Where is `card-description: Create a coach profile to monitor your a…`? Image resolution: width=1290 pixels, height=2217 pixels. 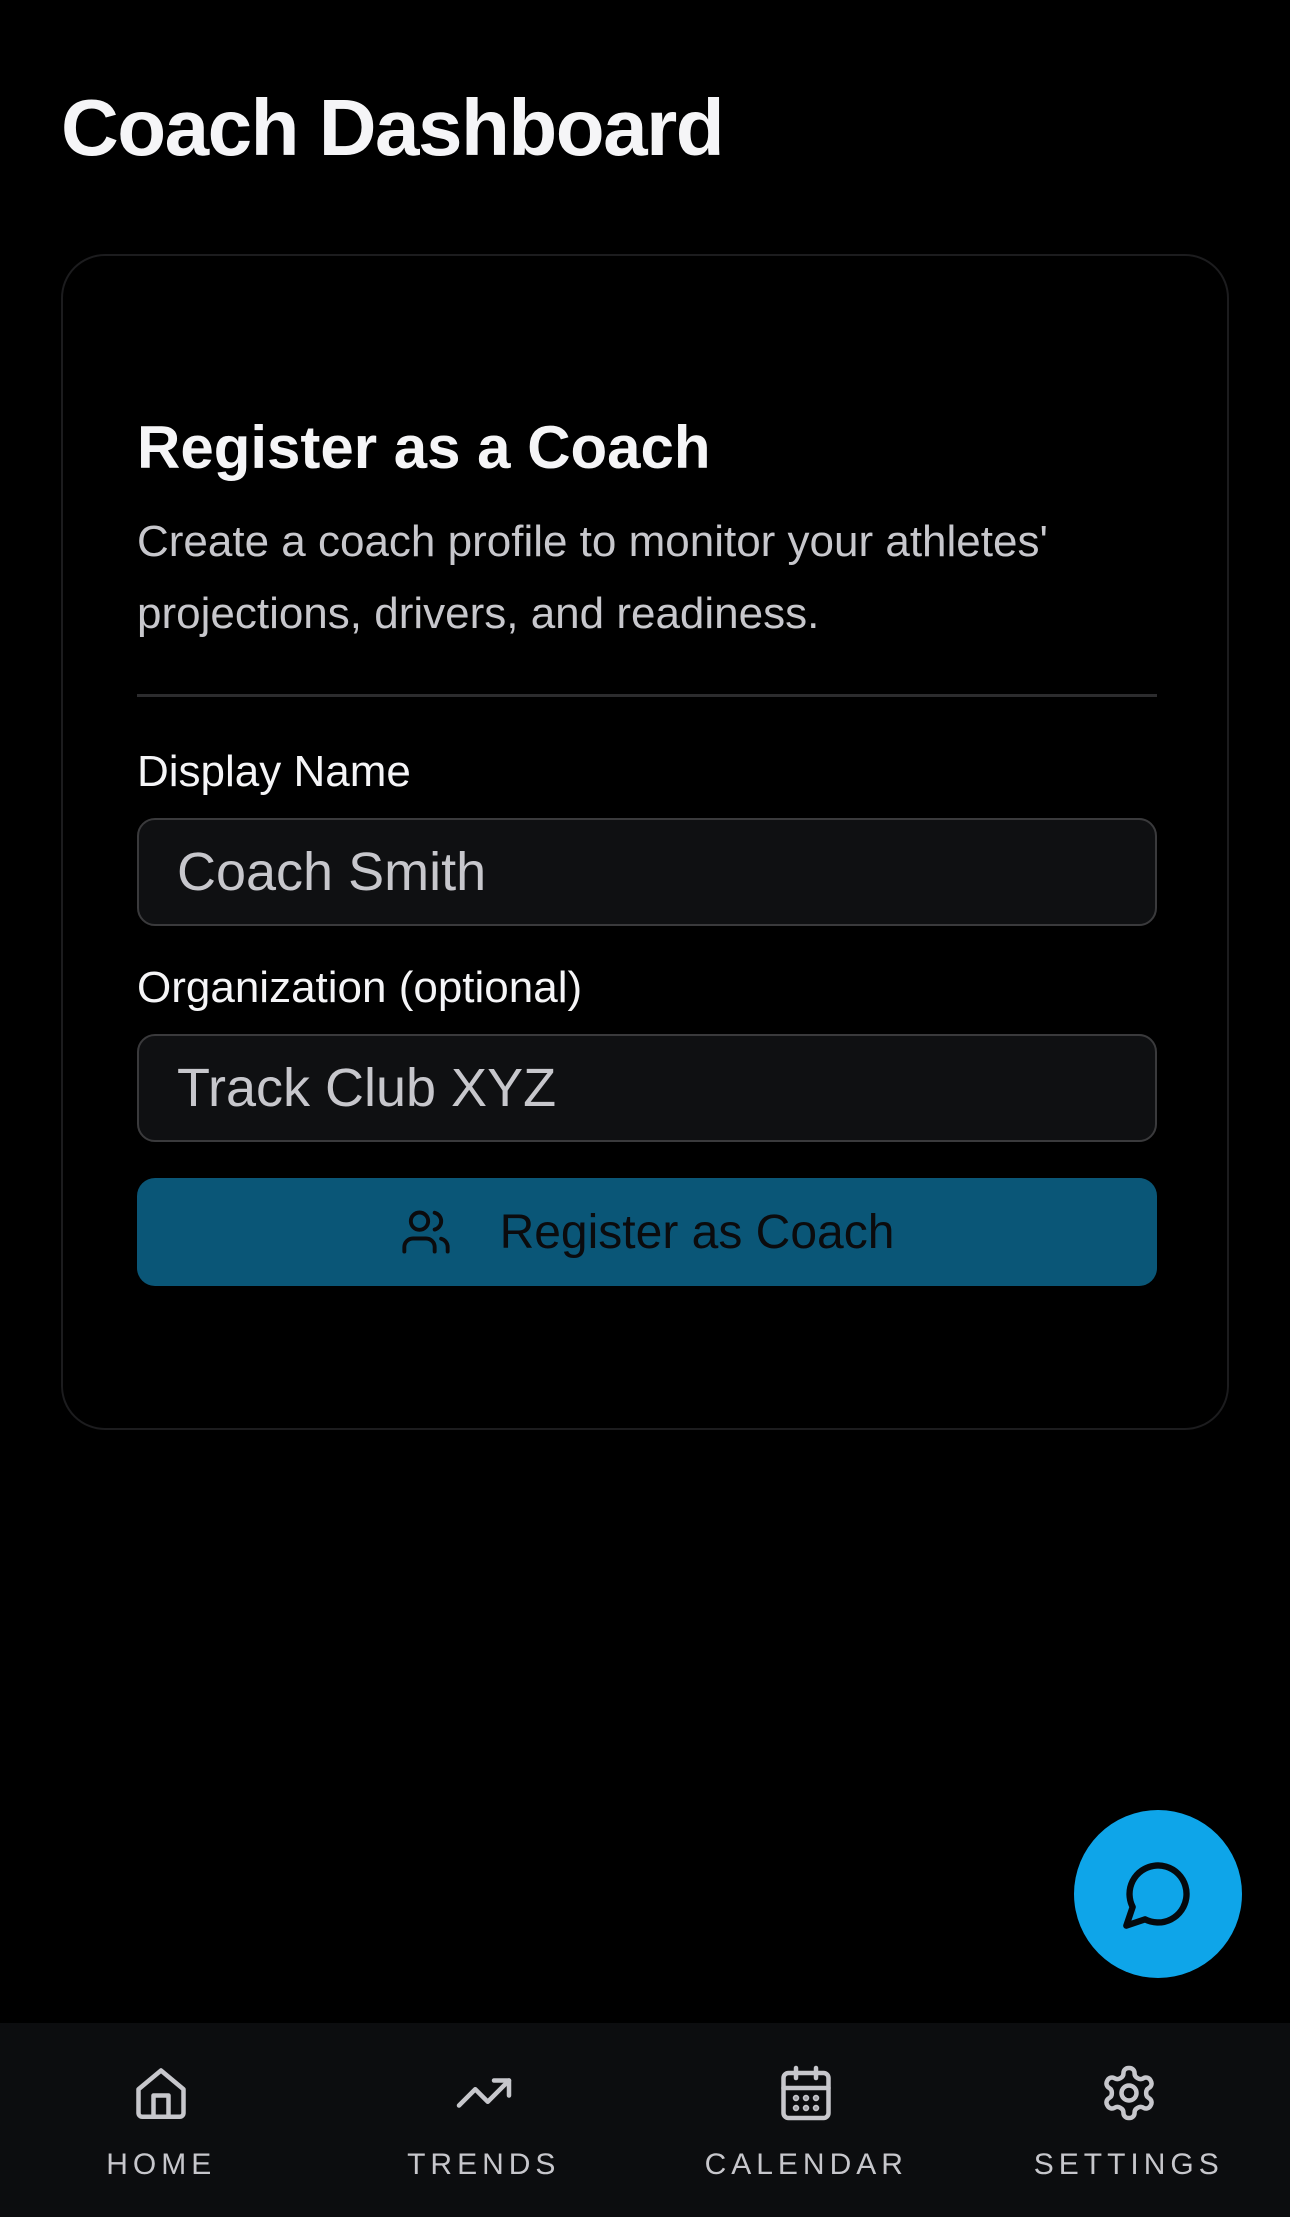
card-description: Create a coach profile to monitor your a… is located at coordinates (592, 577).